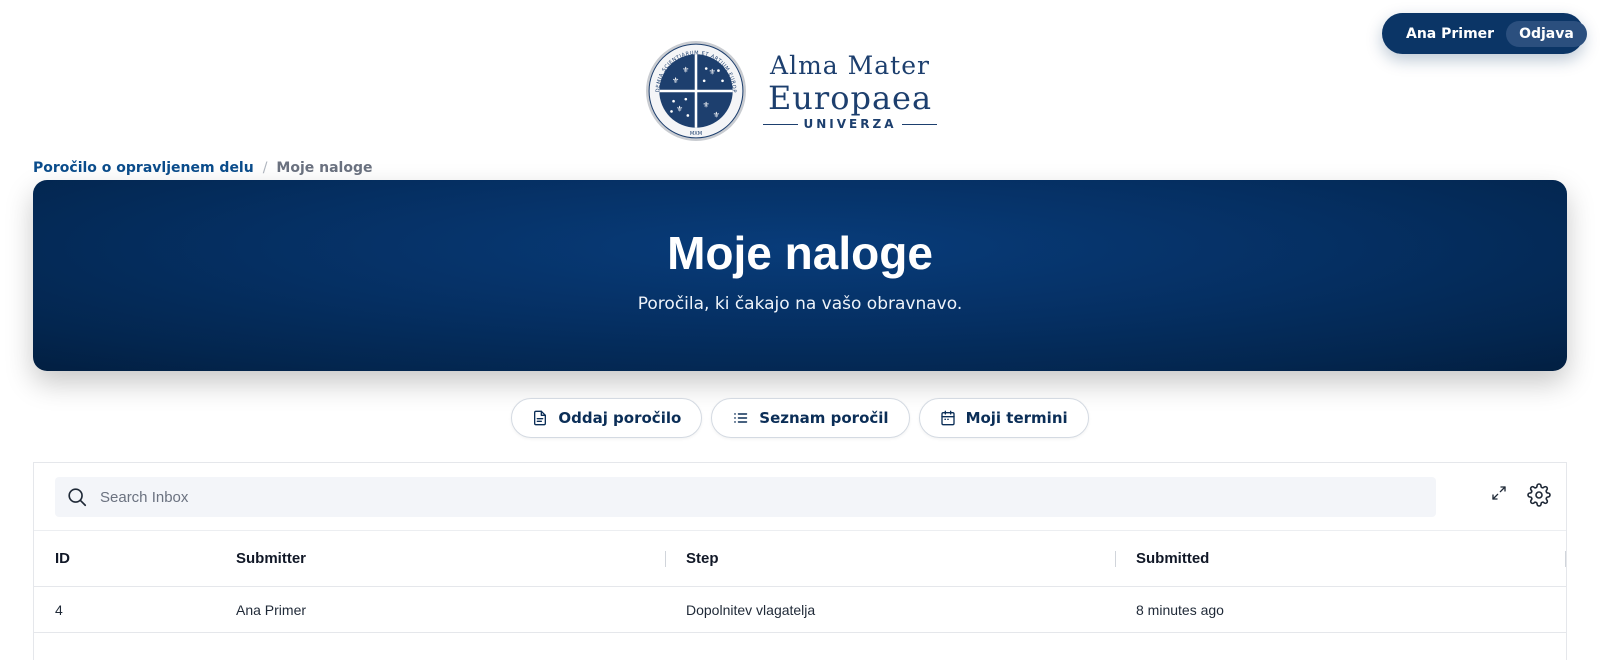  I want to click on wordmark-univerza: UNIVERZA, so click(850, 124).